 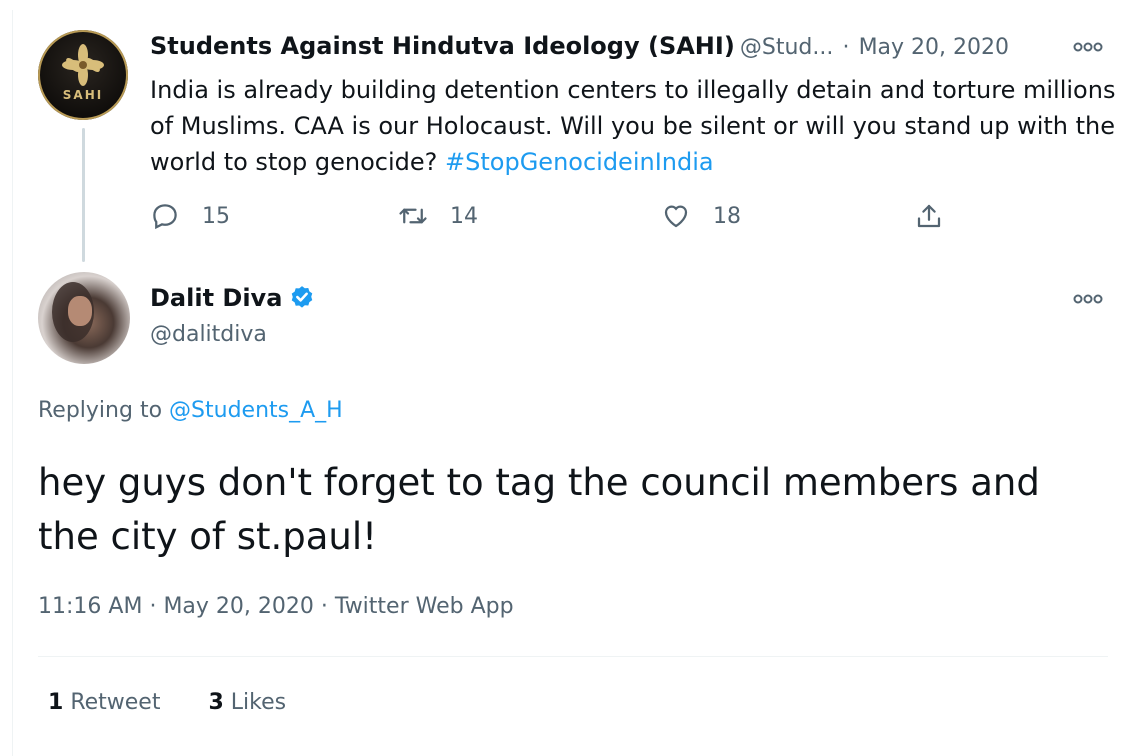 What do you see at coordinates (579, 162) in the screenshot?
I see `hashtag-link: #StopGenocideinIndia` at bounding box center [579, 162].